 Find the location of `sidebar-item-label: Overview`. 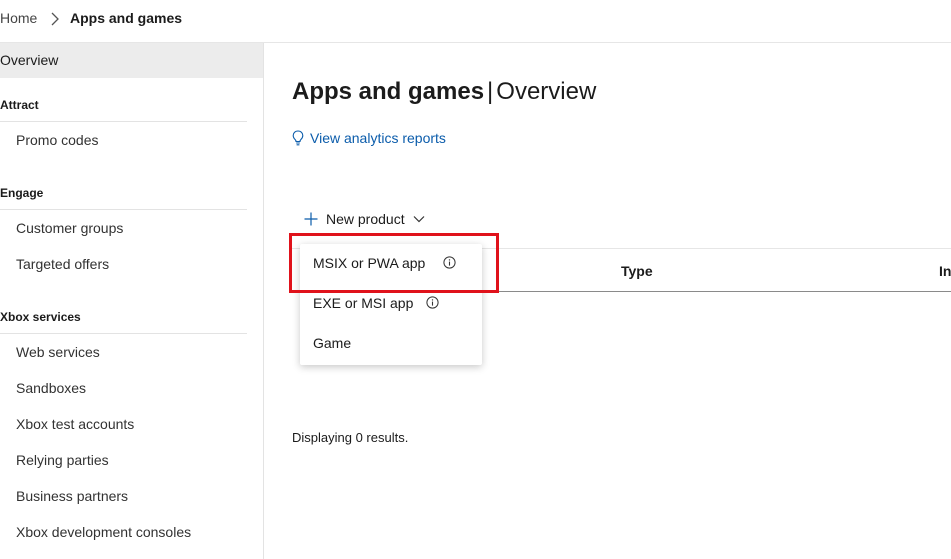

sidebar-item-label: Overview is located at coordinates (29, 60).